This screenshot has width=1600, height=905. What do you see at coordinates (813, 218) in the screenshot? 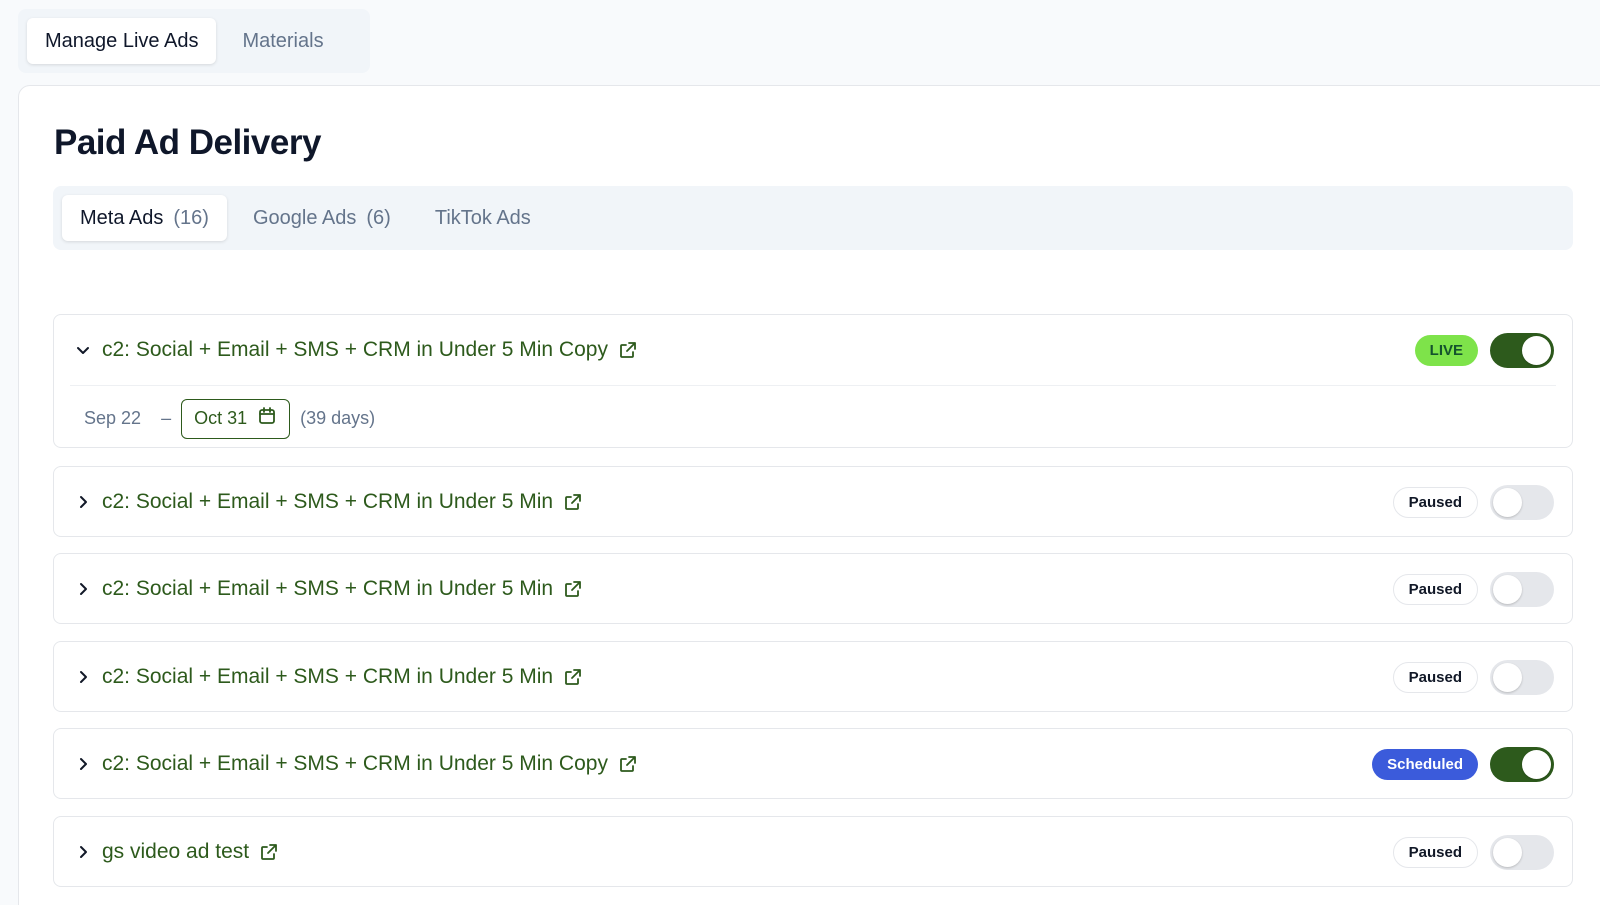
I see `platform-tab-bar: Meta Ads (16) Google Ads (6) TikTok Ads` at bounding box center [813, 218].